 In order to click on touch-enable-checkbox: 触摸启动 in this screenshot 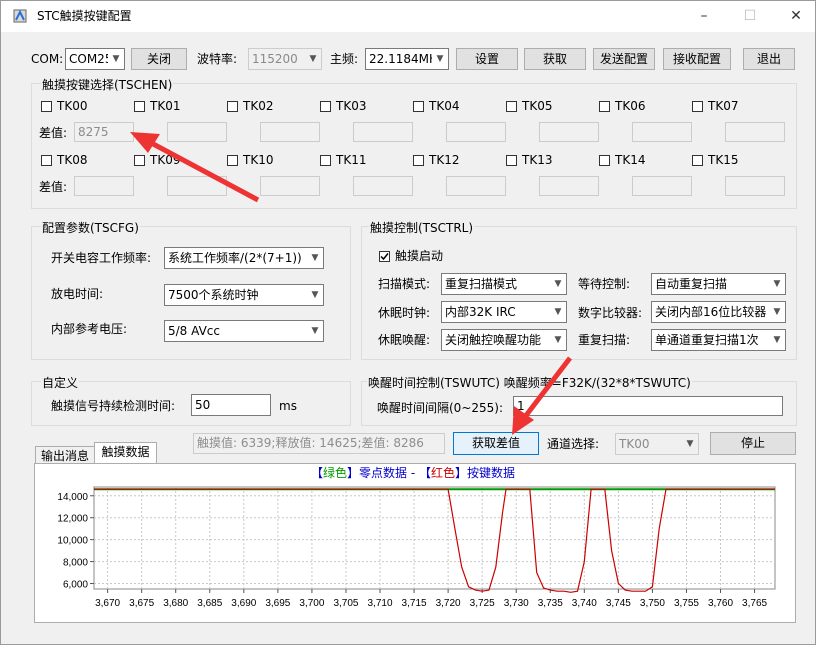, I will do `click(411, 256)`.